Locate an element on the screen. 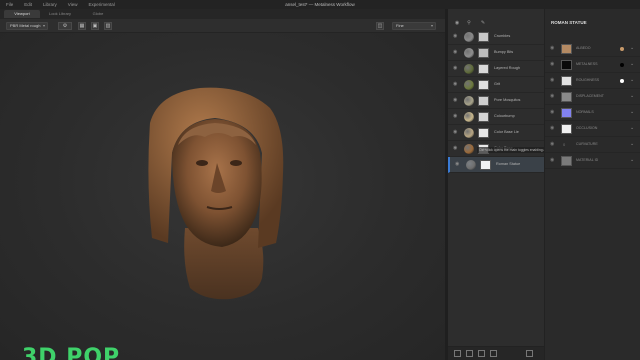 This screenshot has height=360, width=640. delete-icon is located at coordinates (529, 353).